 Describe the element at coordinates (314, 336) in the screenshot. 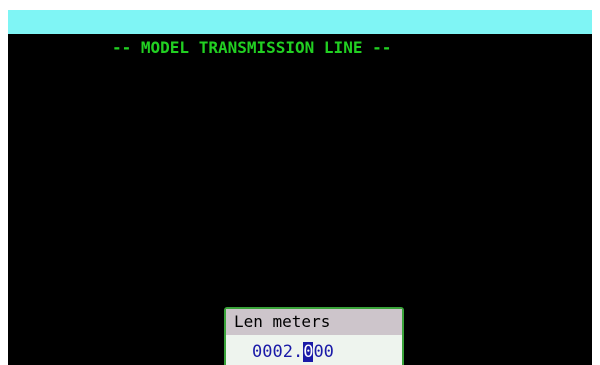

I see `length-input-dialog: Len meters 0002.000` at that location.